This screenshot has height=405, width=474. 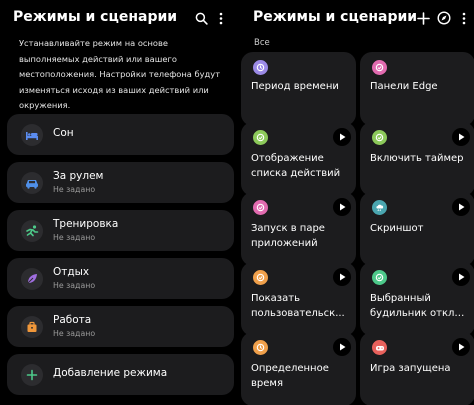 What do you see at coordinates (404, 86) in the screenshot?
I see `routine-label-line: Панели Edge` at bounding box center [404, 86].